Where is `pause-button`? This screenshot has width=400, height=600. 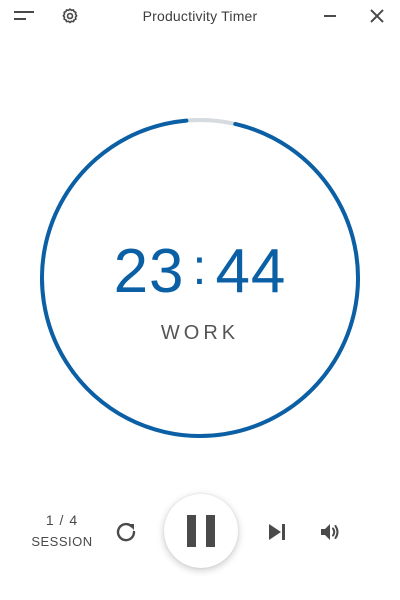 pause-button is located at coordinates (201, 531).